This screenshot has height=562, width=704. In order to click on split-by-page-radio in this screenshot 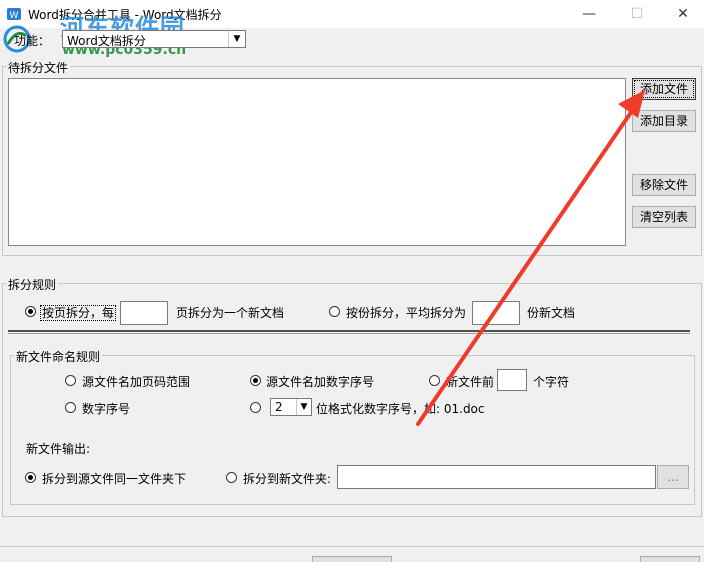, I will do `click(30, 311)`.